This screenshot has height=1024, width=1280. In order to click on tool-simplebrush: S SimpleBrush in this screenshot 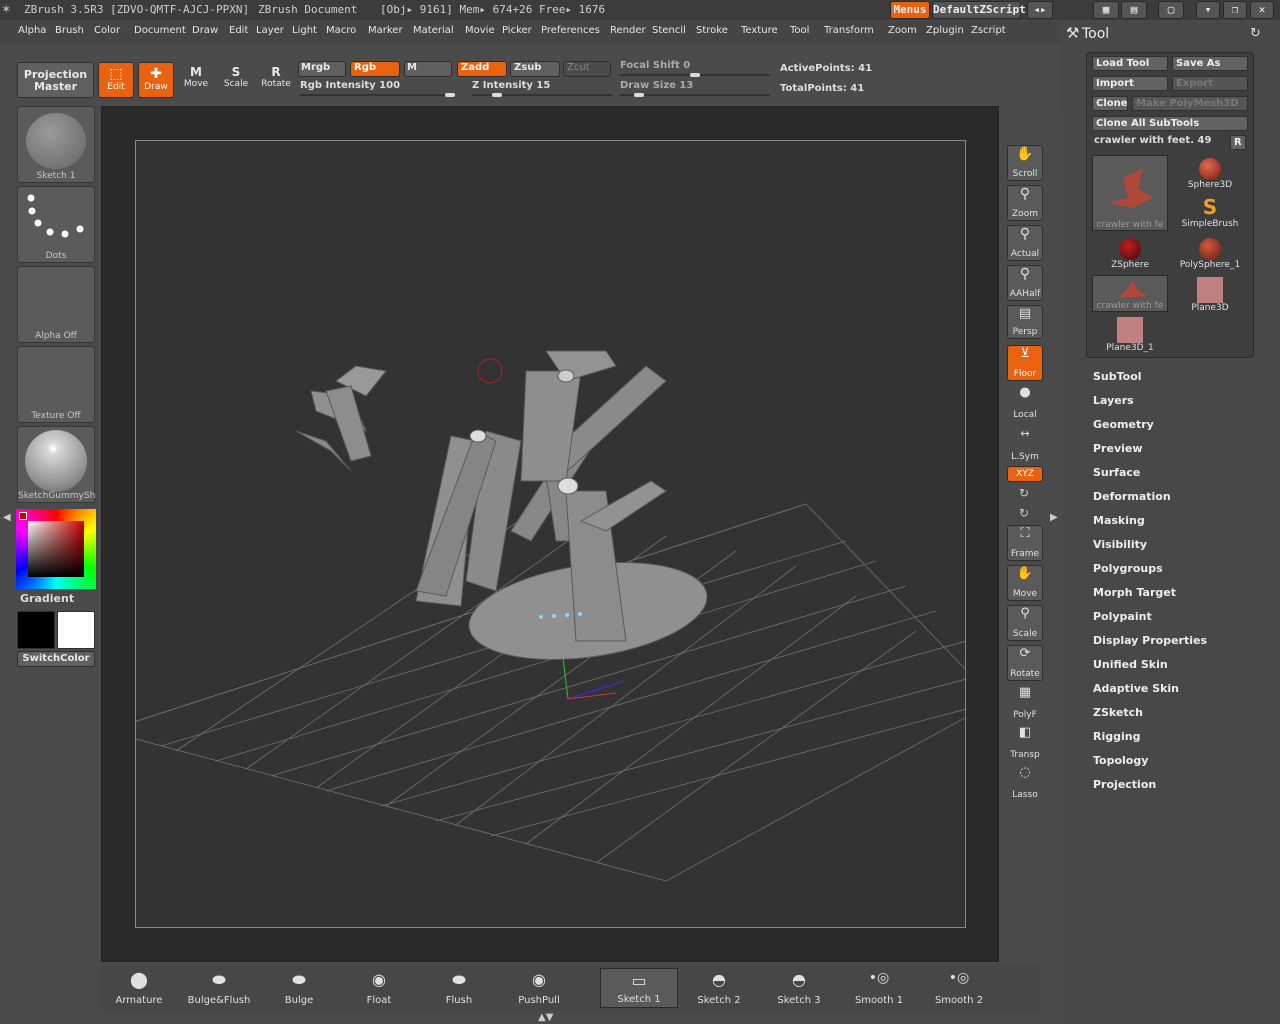, I will do `click(1210, 214)`.